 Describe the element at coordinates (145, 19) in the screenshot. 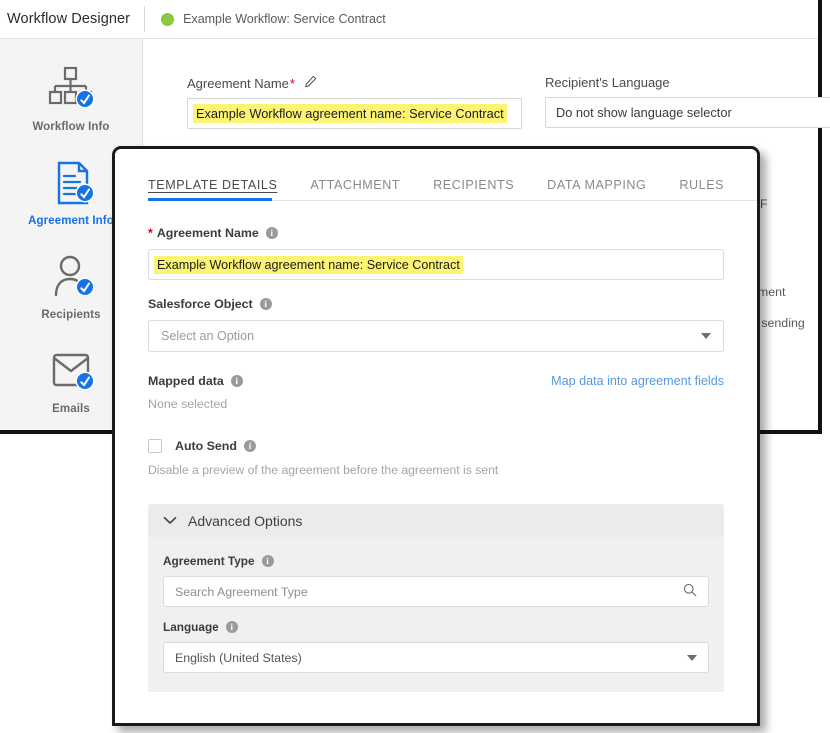

I see `header-divider` at that location.